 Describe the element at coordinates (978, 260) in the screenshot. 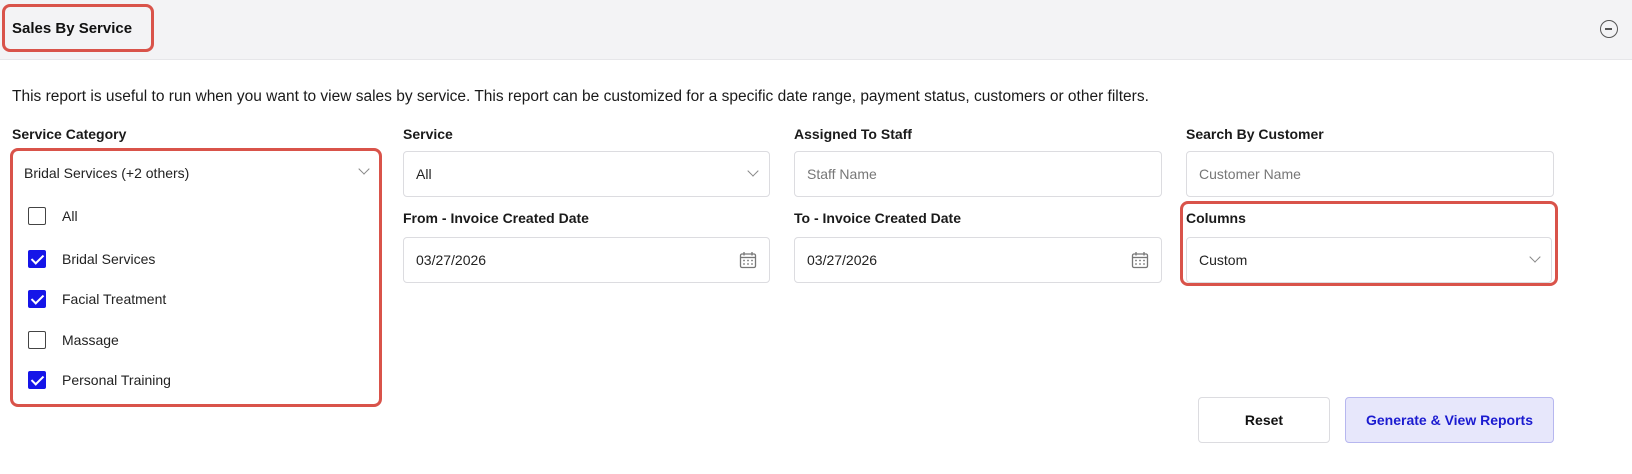

I see `to-date-input: 03/27/2026` at that location.